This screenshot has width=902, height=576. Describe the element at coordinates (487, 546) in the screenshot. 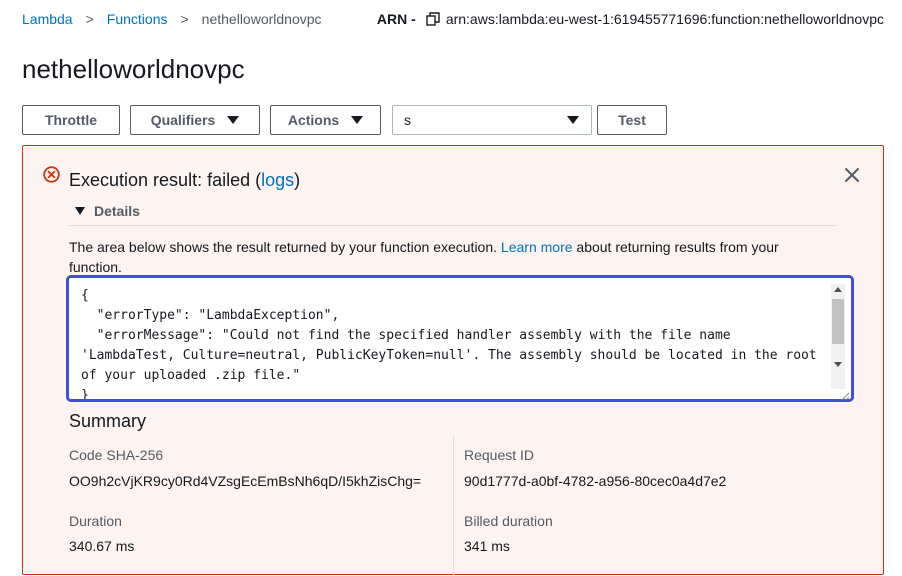

I see `billed-duration-value: 341 ms` at that location.